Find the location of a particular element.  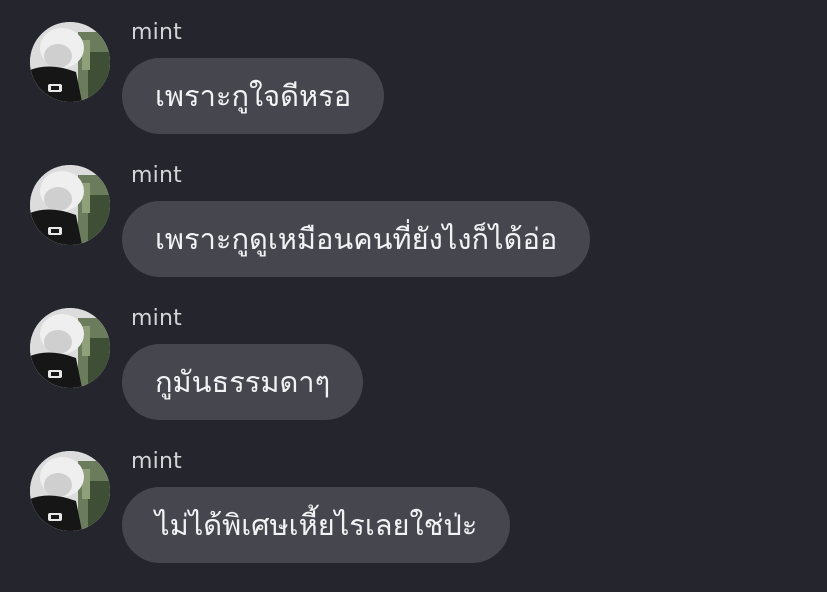

message-bubble: เพราะกูดูเหมือนคนที่ยังไงก็ได้อ่อ is located at coordinates (356, 239).